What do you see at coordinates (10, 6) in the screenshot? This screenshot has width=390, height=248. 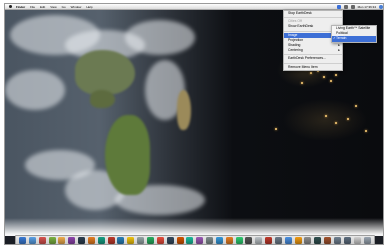 I see `apple-menu-icon` at bounding box center [10, 6].